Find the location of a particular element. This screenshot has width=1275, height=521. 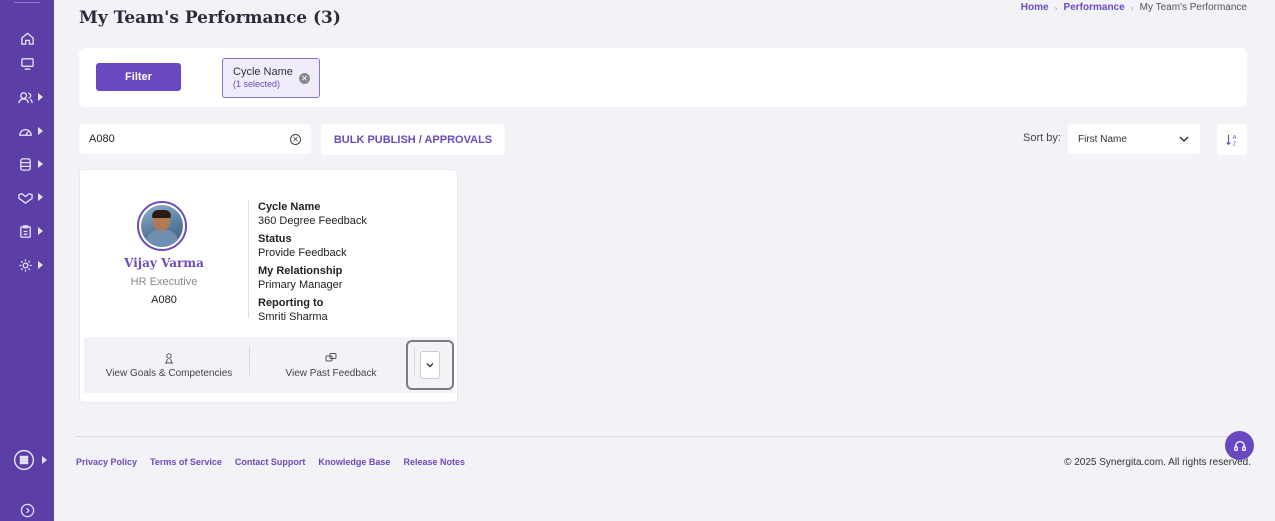

bulk-publish-approvals-button: BULK PUBLISH / APPROVALS is located at coordinates (413, 139).